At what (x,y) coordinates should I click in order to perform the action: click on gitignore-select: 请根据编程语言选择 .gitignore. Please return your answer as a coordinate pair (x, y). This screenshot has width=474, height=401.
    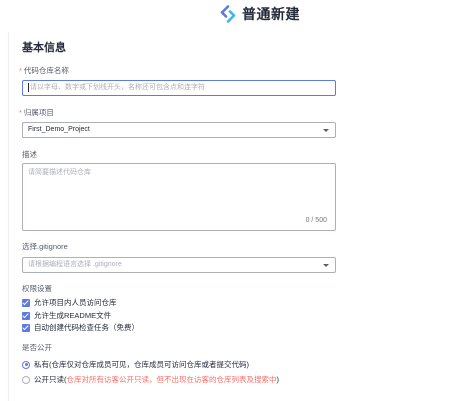
    Looking at the image, I should click on (179, 265).